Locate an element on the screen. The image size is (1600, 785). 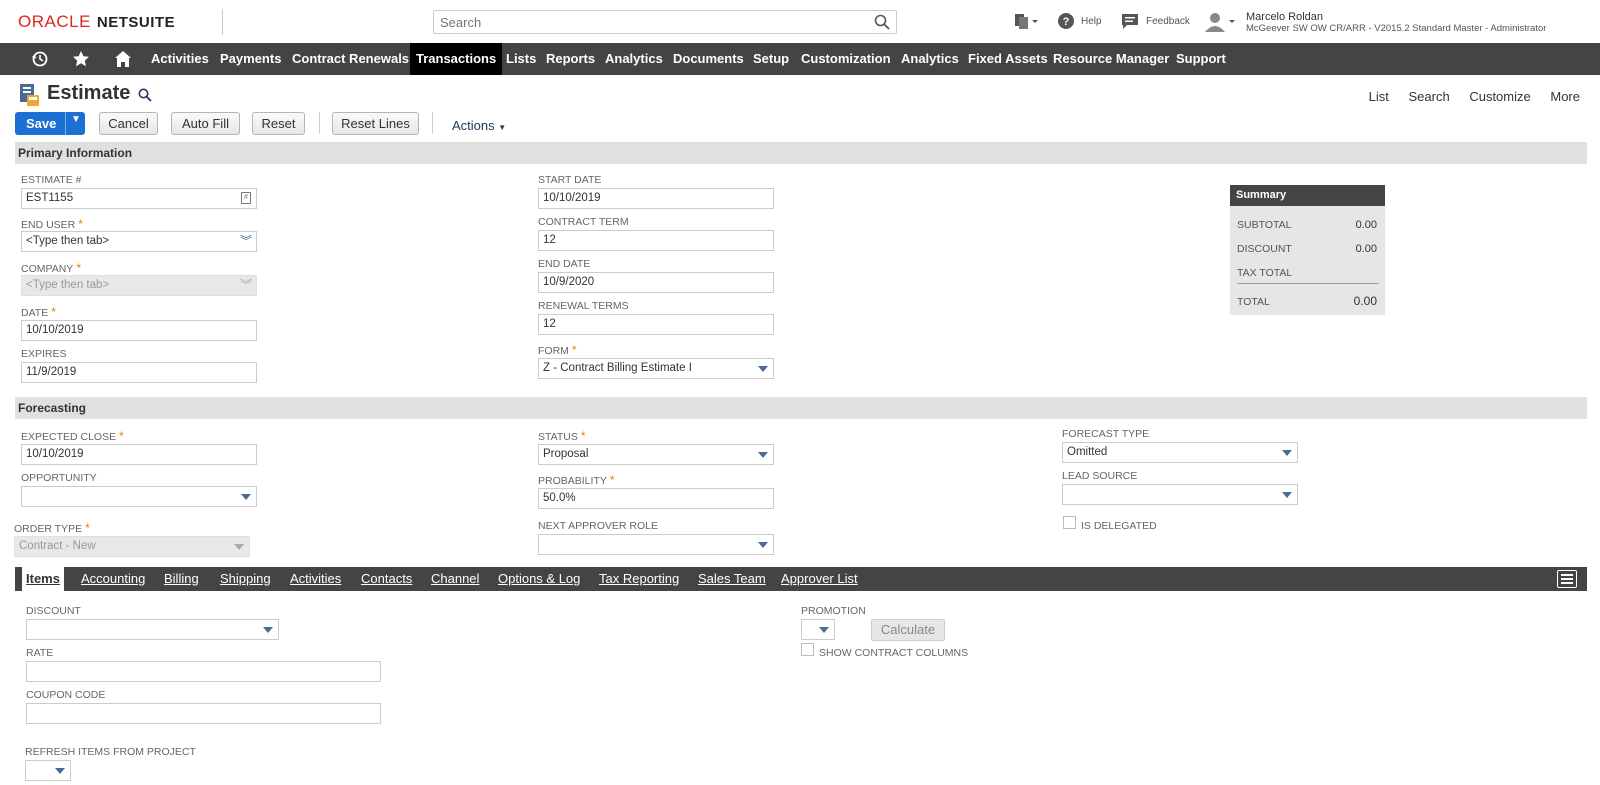
refresh-items-select is located at coordinates (48, 770).